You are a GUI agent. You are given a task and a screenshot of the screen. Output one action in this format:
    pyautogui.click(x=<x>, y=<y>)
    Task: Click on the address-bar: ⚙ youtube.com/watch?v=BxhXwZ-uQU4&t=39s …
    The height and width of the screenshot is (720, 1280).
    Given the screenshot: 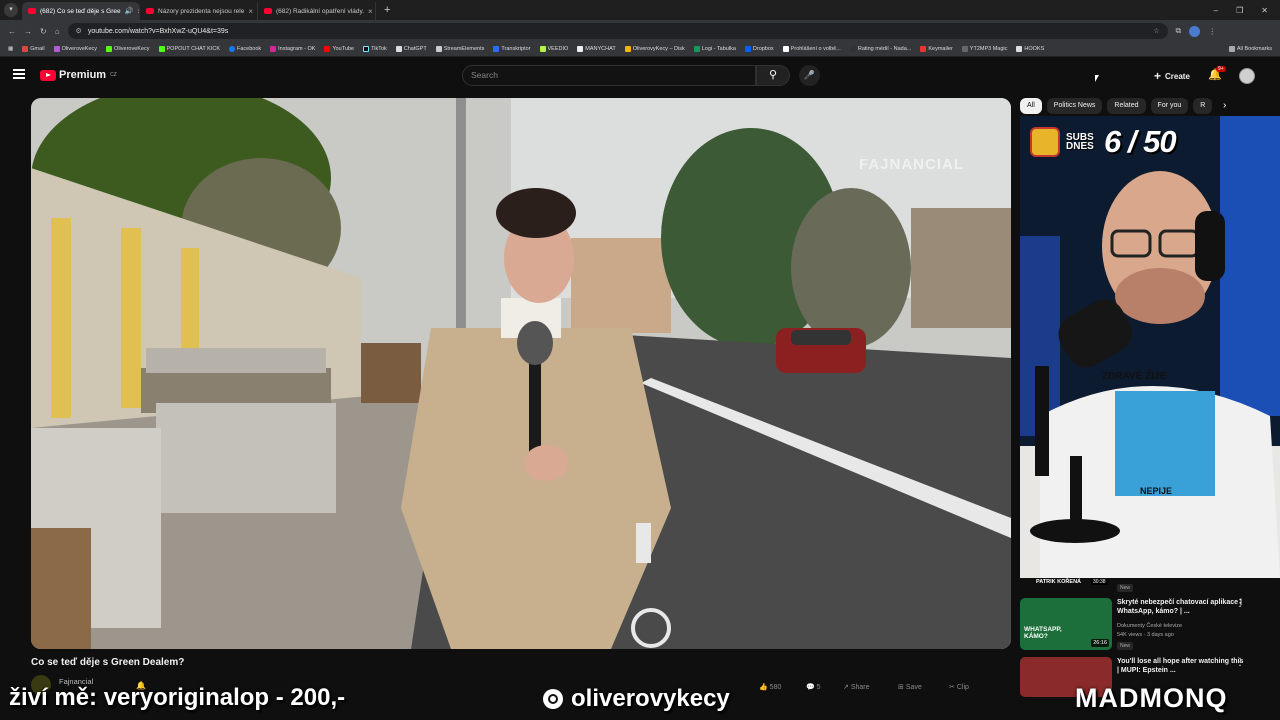 What is the action you would take?
    pyautogui.click(x=617, y=31)
    